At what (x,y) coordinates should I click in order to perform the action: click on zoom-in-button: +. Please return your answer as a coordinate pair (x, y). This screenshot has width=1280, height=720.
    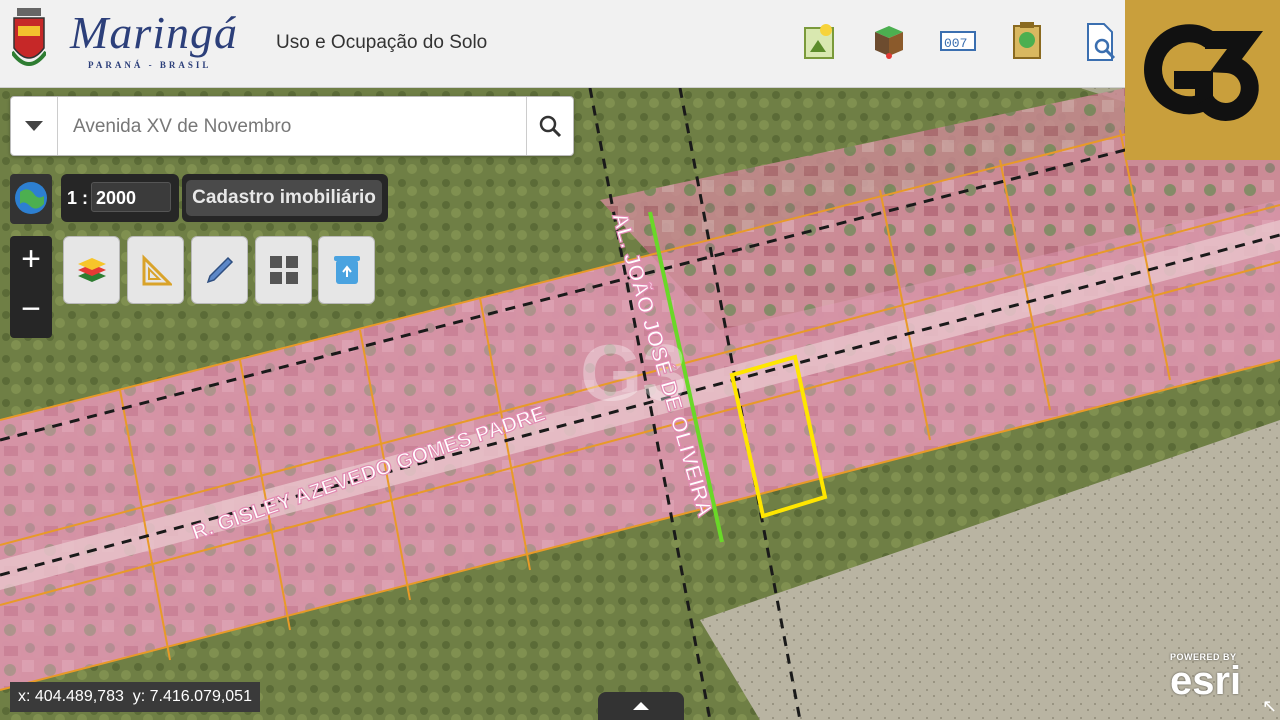
    Looking at the image, I should click on (31, 261).